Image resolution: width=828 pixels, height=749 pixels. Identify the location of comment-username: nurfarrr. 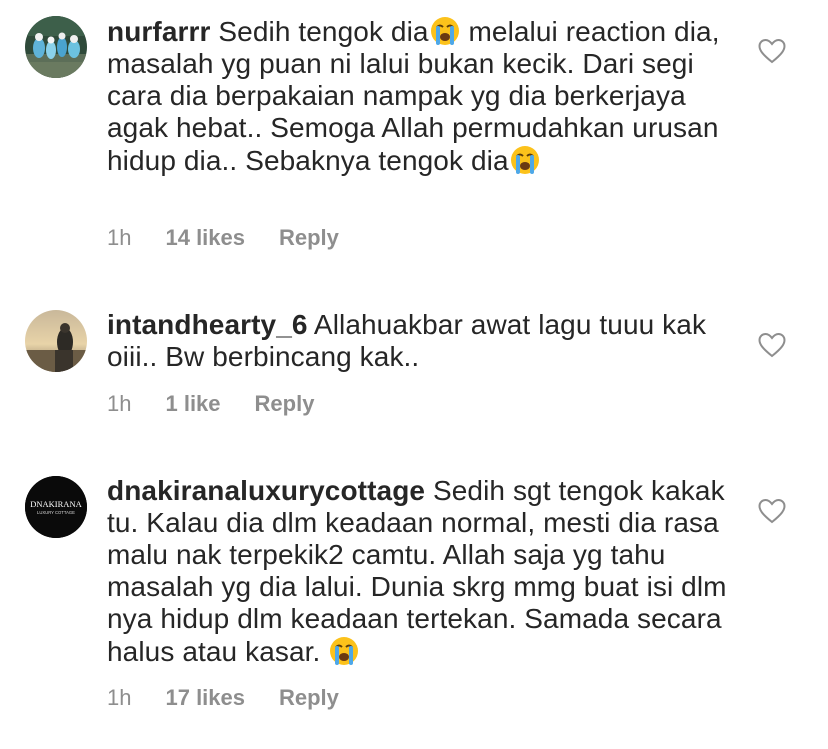
(159, 31).